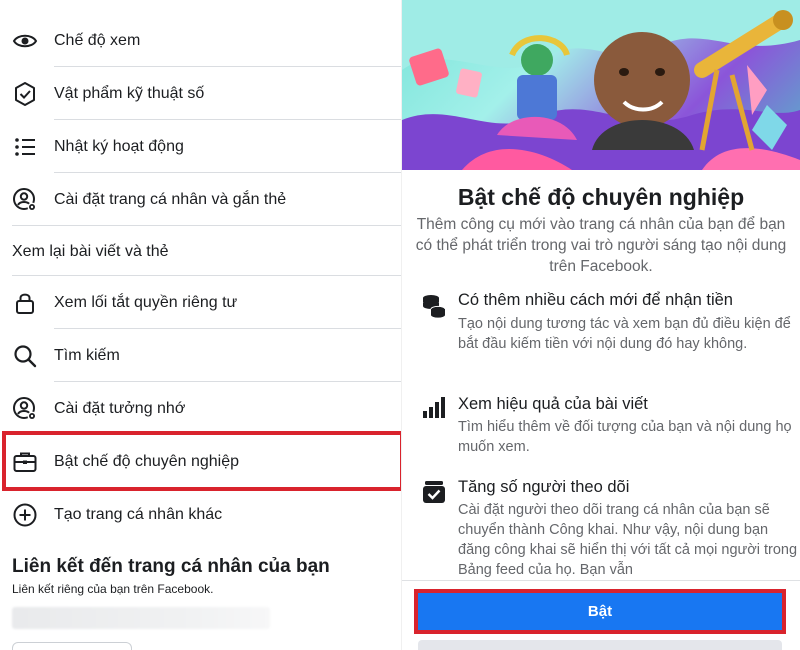 The image size is (800, 650). I want to click on menu-item-label: Cài đặt trang cá nhân và gắn thẻ, so click(170, 199).